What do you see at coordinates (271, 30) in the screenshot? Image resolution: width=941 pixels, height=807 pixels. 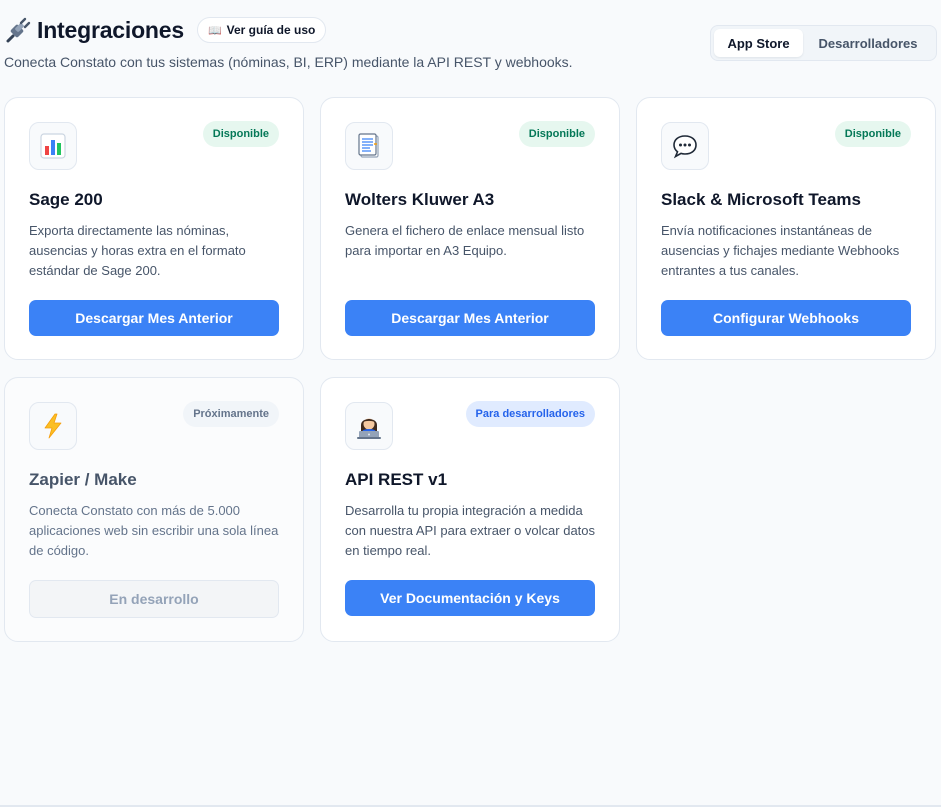 I see `user-guide-label: Ver guía de uso` at bounding box center [271, 30].